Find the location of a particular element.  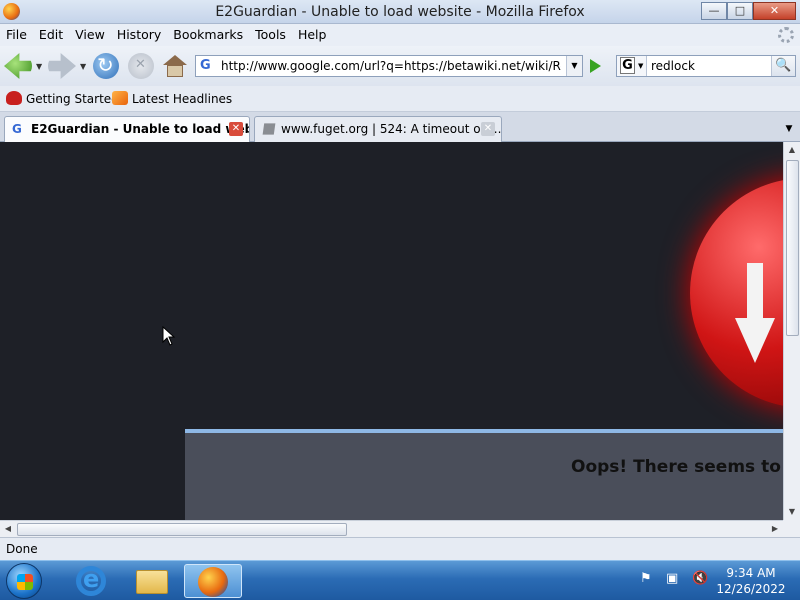

url-history-dropdown-icon: ▼ is located at coordinates (574, 66).